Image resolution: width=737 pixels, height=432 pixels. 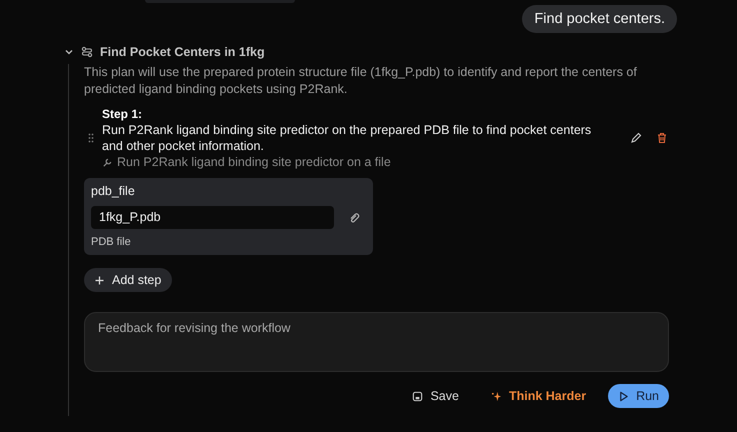 What do you see at coordinates (496, 396) in the screenshot?
I see `sparkle-icon` at bounding box center [496, 396].